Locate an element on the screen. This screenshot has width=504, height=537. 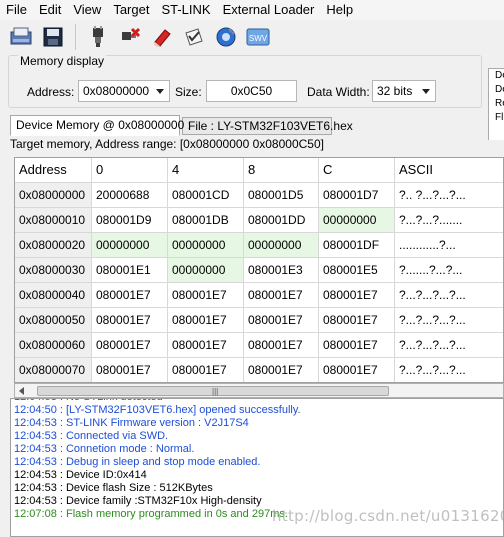
memory-cell: 080001D5 is located at coordinates (281, 195).